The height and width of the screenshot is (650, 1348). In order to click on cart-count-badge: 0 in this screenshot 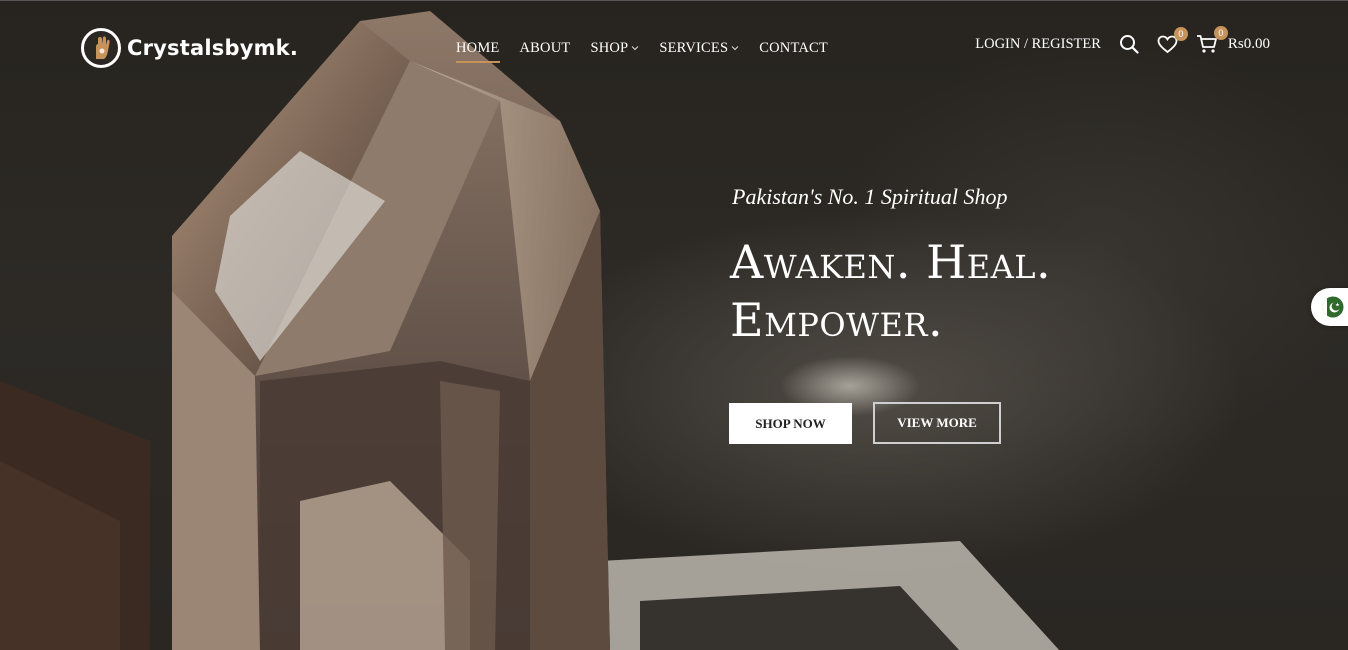, I will do `click(1220, 33)`.